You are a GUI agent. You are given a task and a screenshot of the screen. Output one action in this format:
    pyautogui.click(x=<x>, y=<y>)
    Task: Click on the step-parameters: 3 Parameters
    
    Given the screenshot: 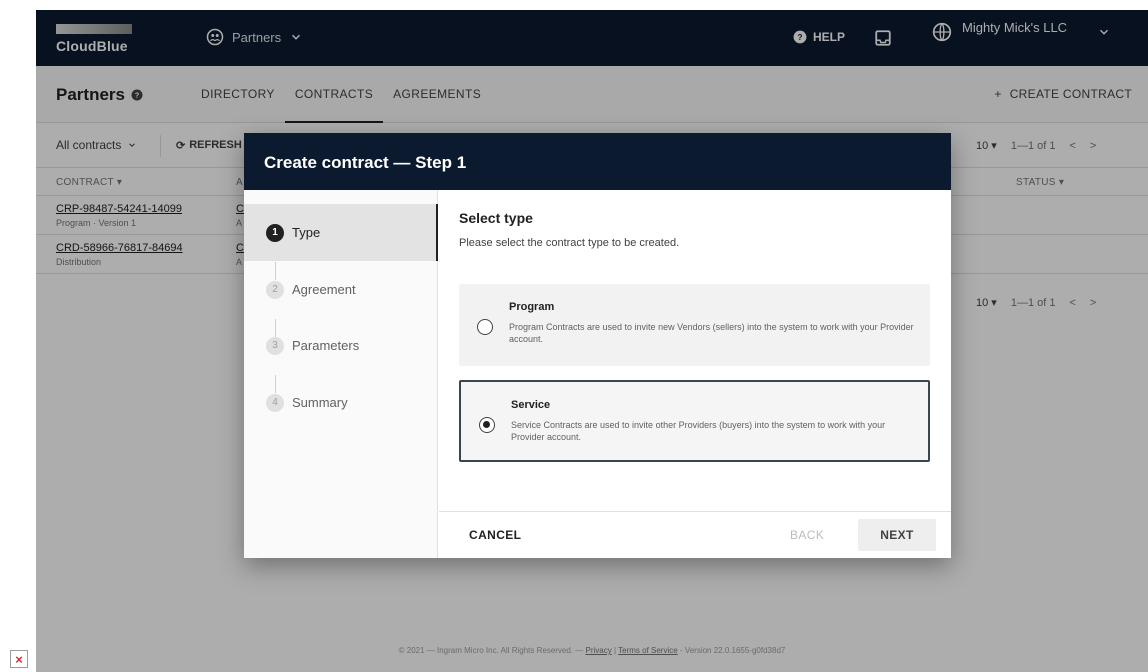 What is the action you would take?
    pyautogui.click(x=341, y=345)
    